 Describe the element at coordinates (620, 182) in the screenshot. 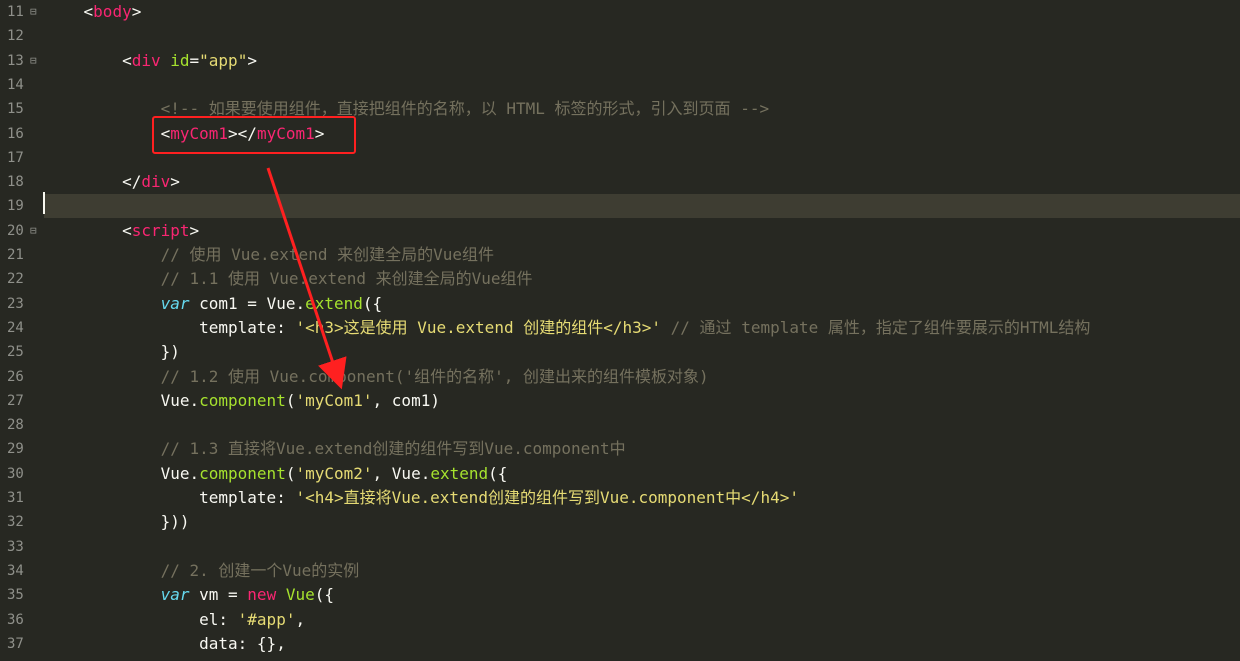

I see `code-line: 18 </div>` at that location.